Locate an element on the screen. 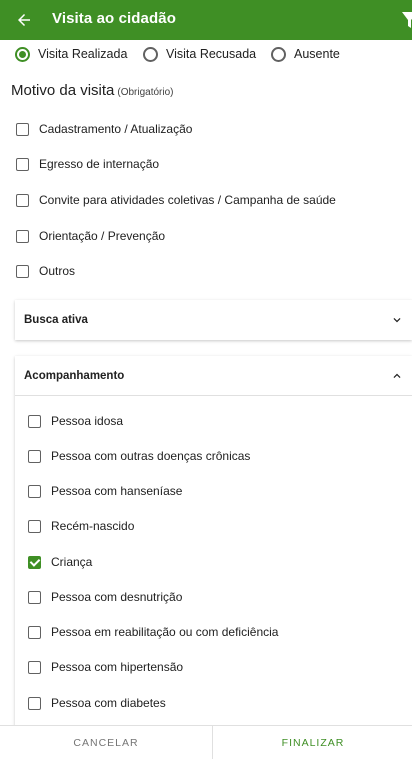 The width and height of the screenshot is (412, 759). checkbox-outros: Outros is located at coordinates (45, 271).